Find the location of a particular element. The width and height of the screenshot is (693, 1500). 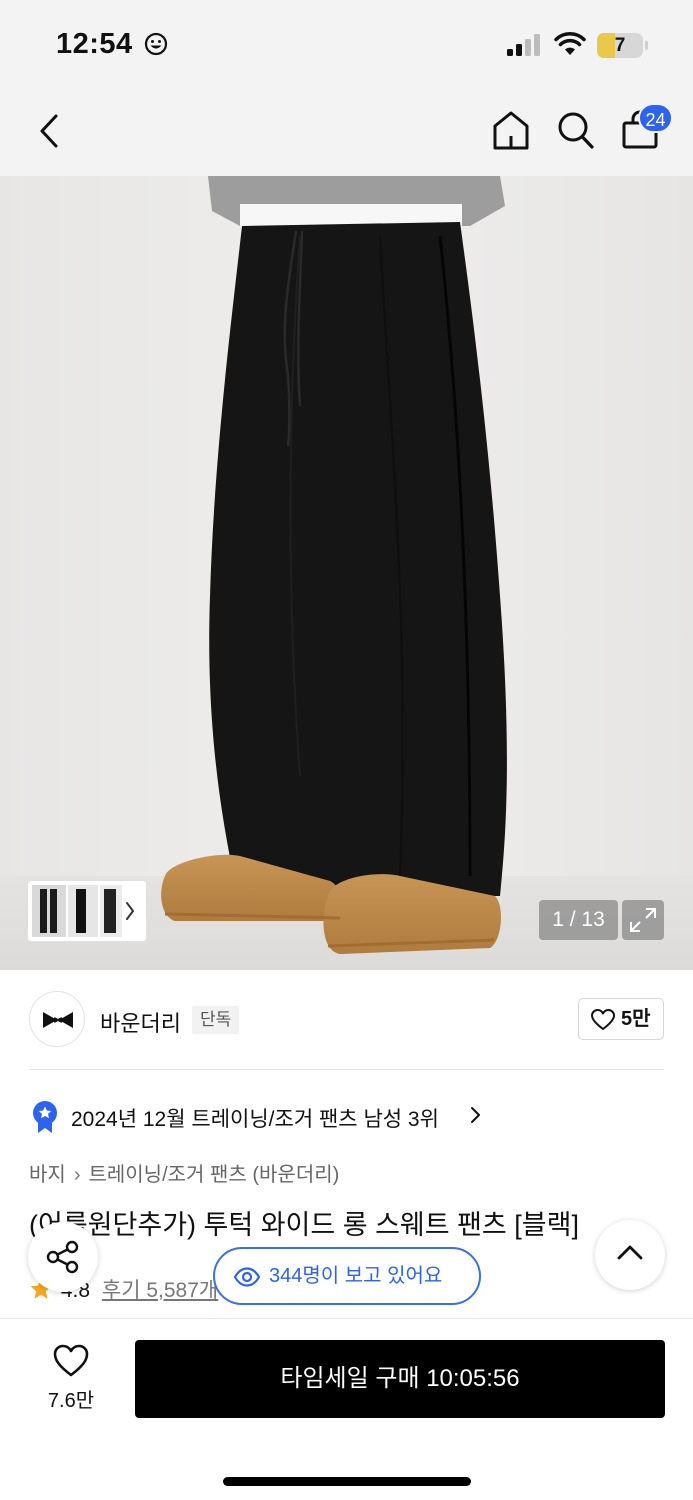

time-sale-buy-button: 타임세일 구매 10:05:56 is located at coordinates (400, 1379).